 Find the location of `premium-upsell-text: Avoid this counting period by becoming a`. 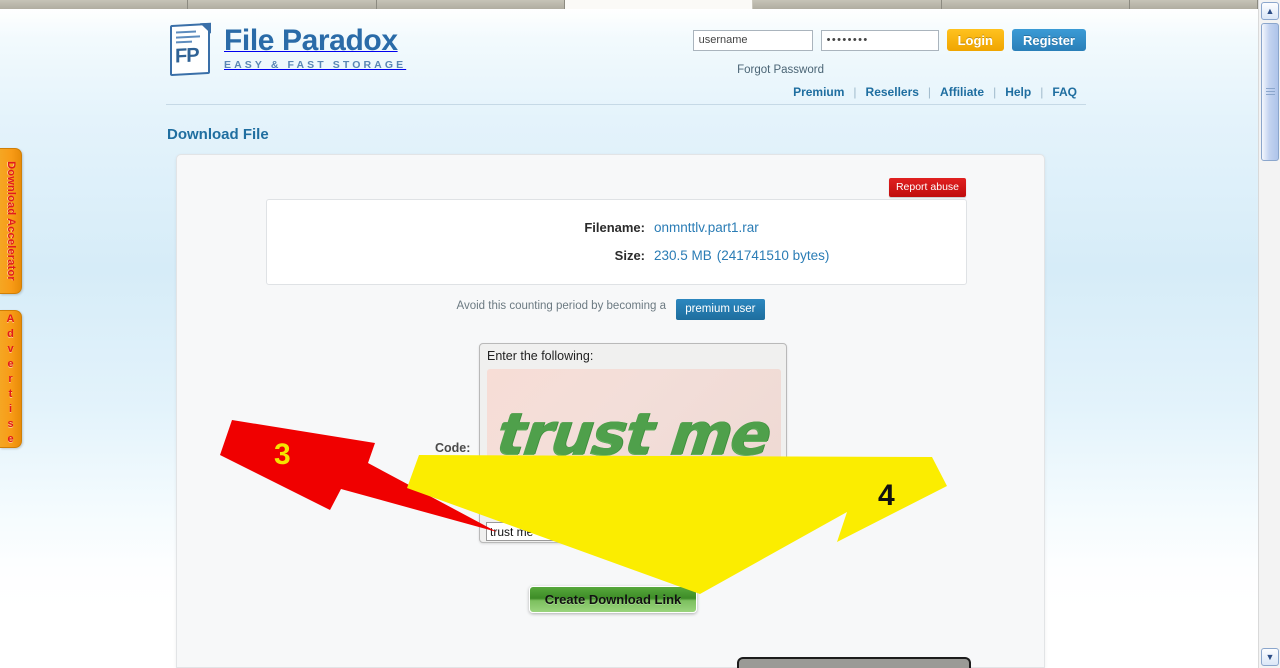

premium-upsell-text: Avoid this counting period by becoming a is located at coordinates (561, 306).